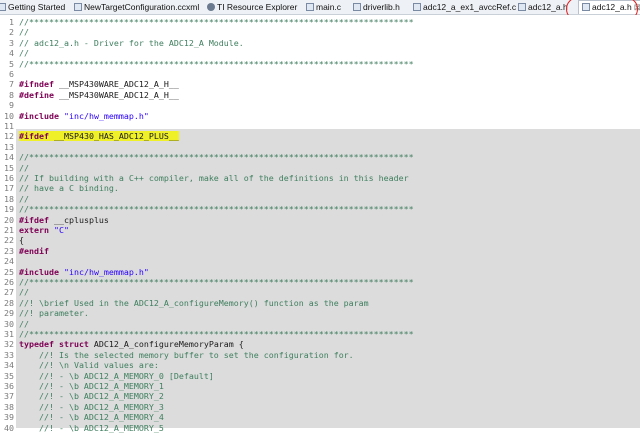 This screenshot has width=640, height=433. I want to click on line-number: 21, so click(9, 230).